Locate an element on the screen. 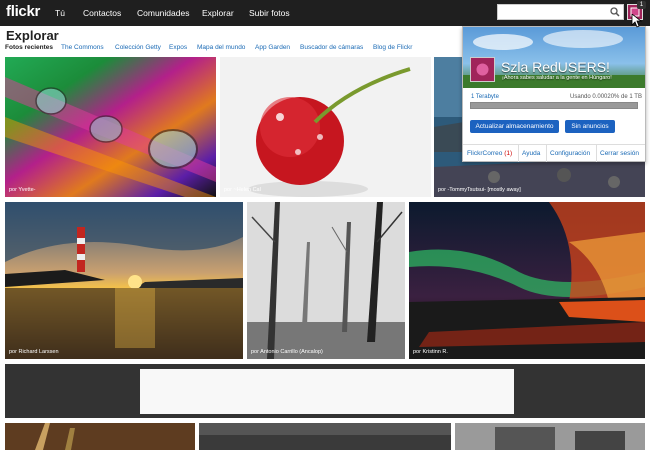  flickr-mail-link: FlickrCorreo (1) is located at coordinates (489, 153).